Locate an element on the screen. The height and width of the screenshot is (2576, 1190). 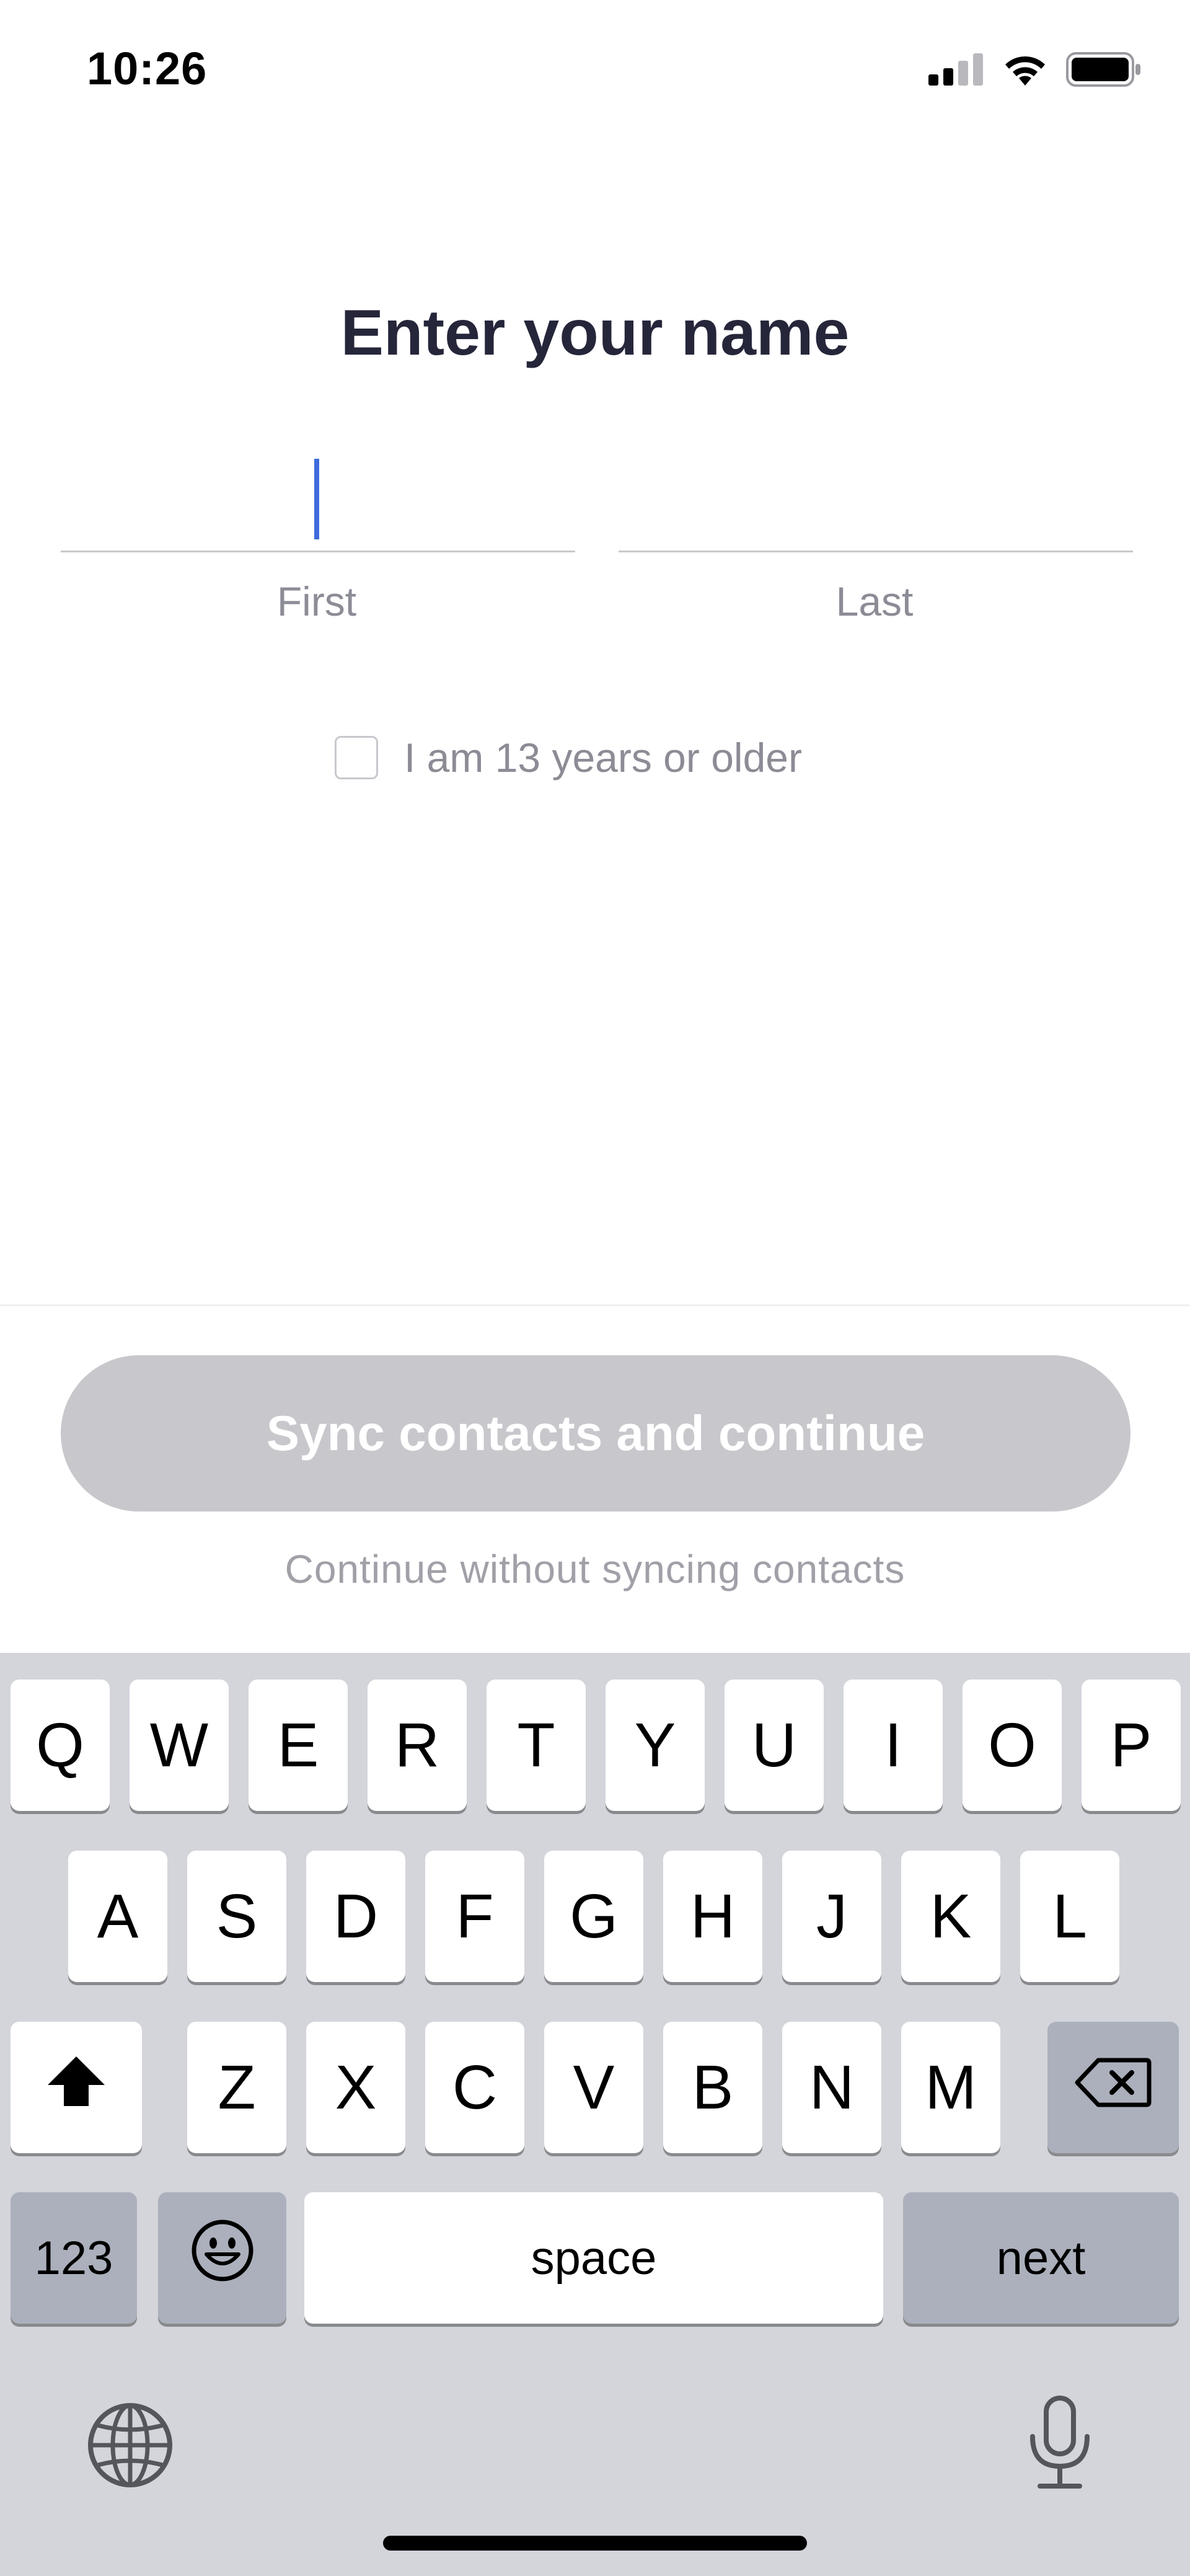
key-n: N is located at coordinates (831, 2087).